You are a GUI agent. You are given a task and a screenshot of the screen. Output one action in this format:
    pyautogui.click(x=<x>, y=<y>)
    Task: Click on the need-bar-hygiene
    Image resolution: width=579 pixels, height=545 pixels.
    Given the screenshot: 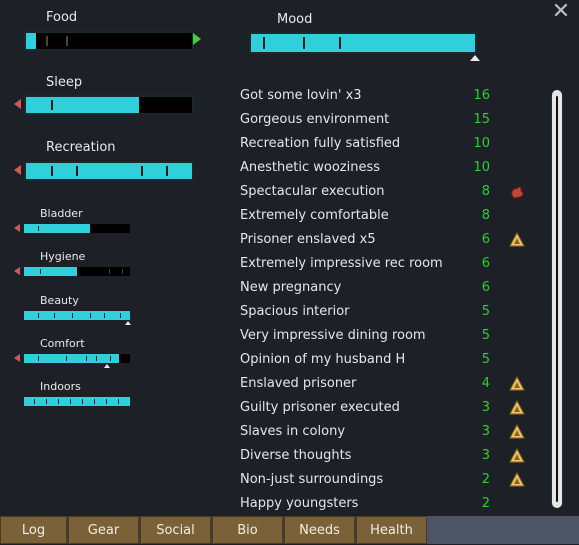 What is the action you would take?
    pyautogui.click(x=77, y=271)
    